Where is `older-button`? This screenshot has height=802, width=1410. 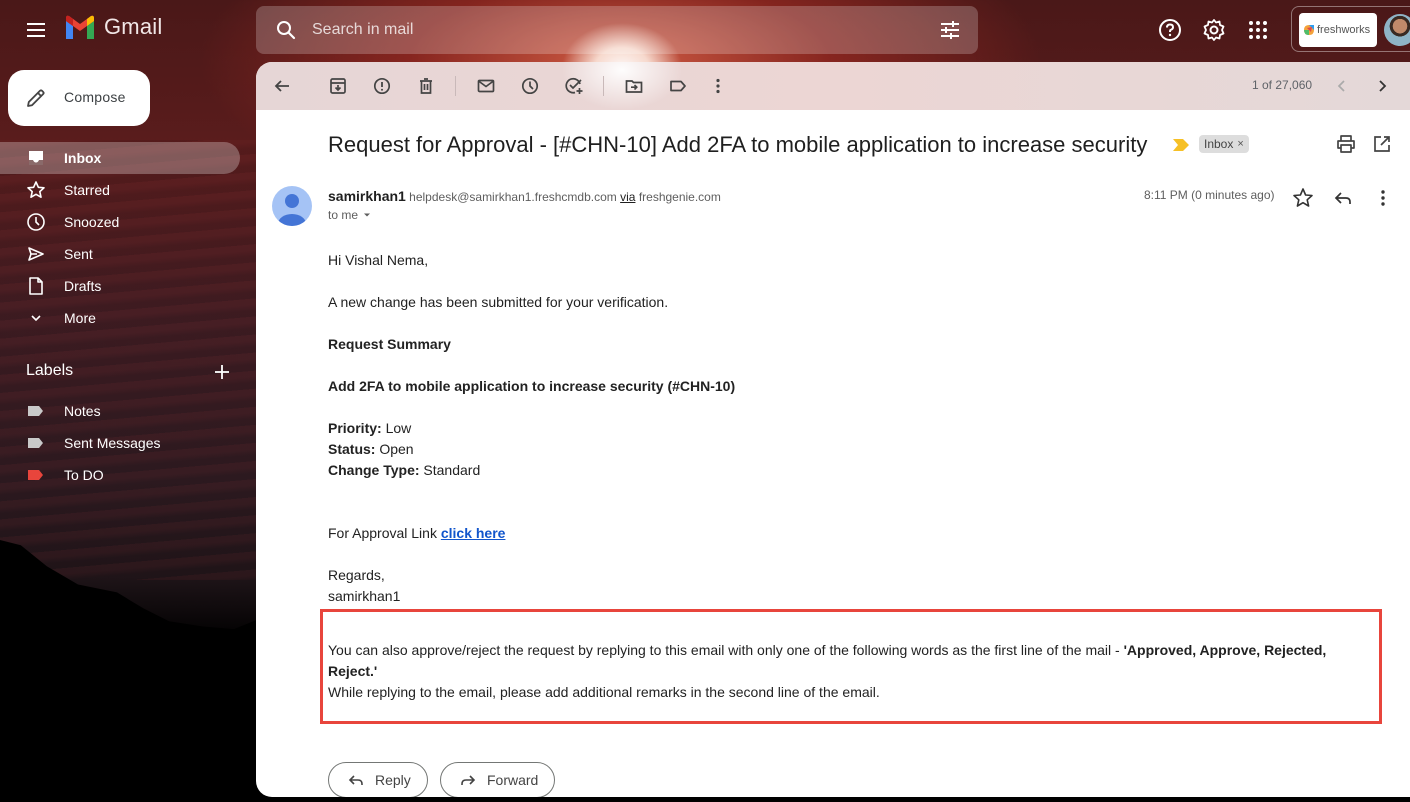 older-button is located at coordinates (1382, 86).